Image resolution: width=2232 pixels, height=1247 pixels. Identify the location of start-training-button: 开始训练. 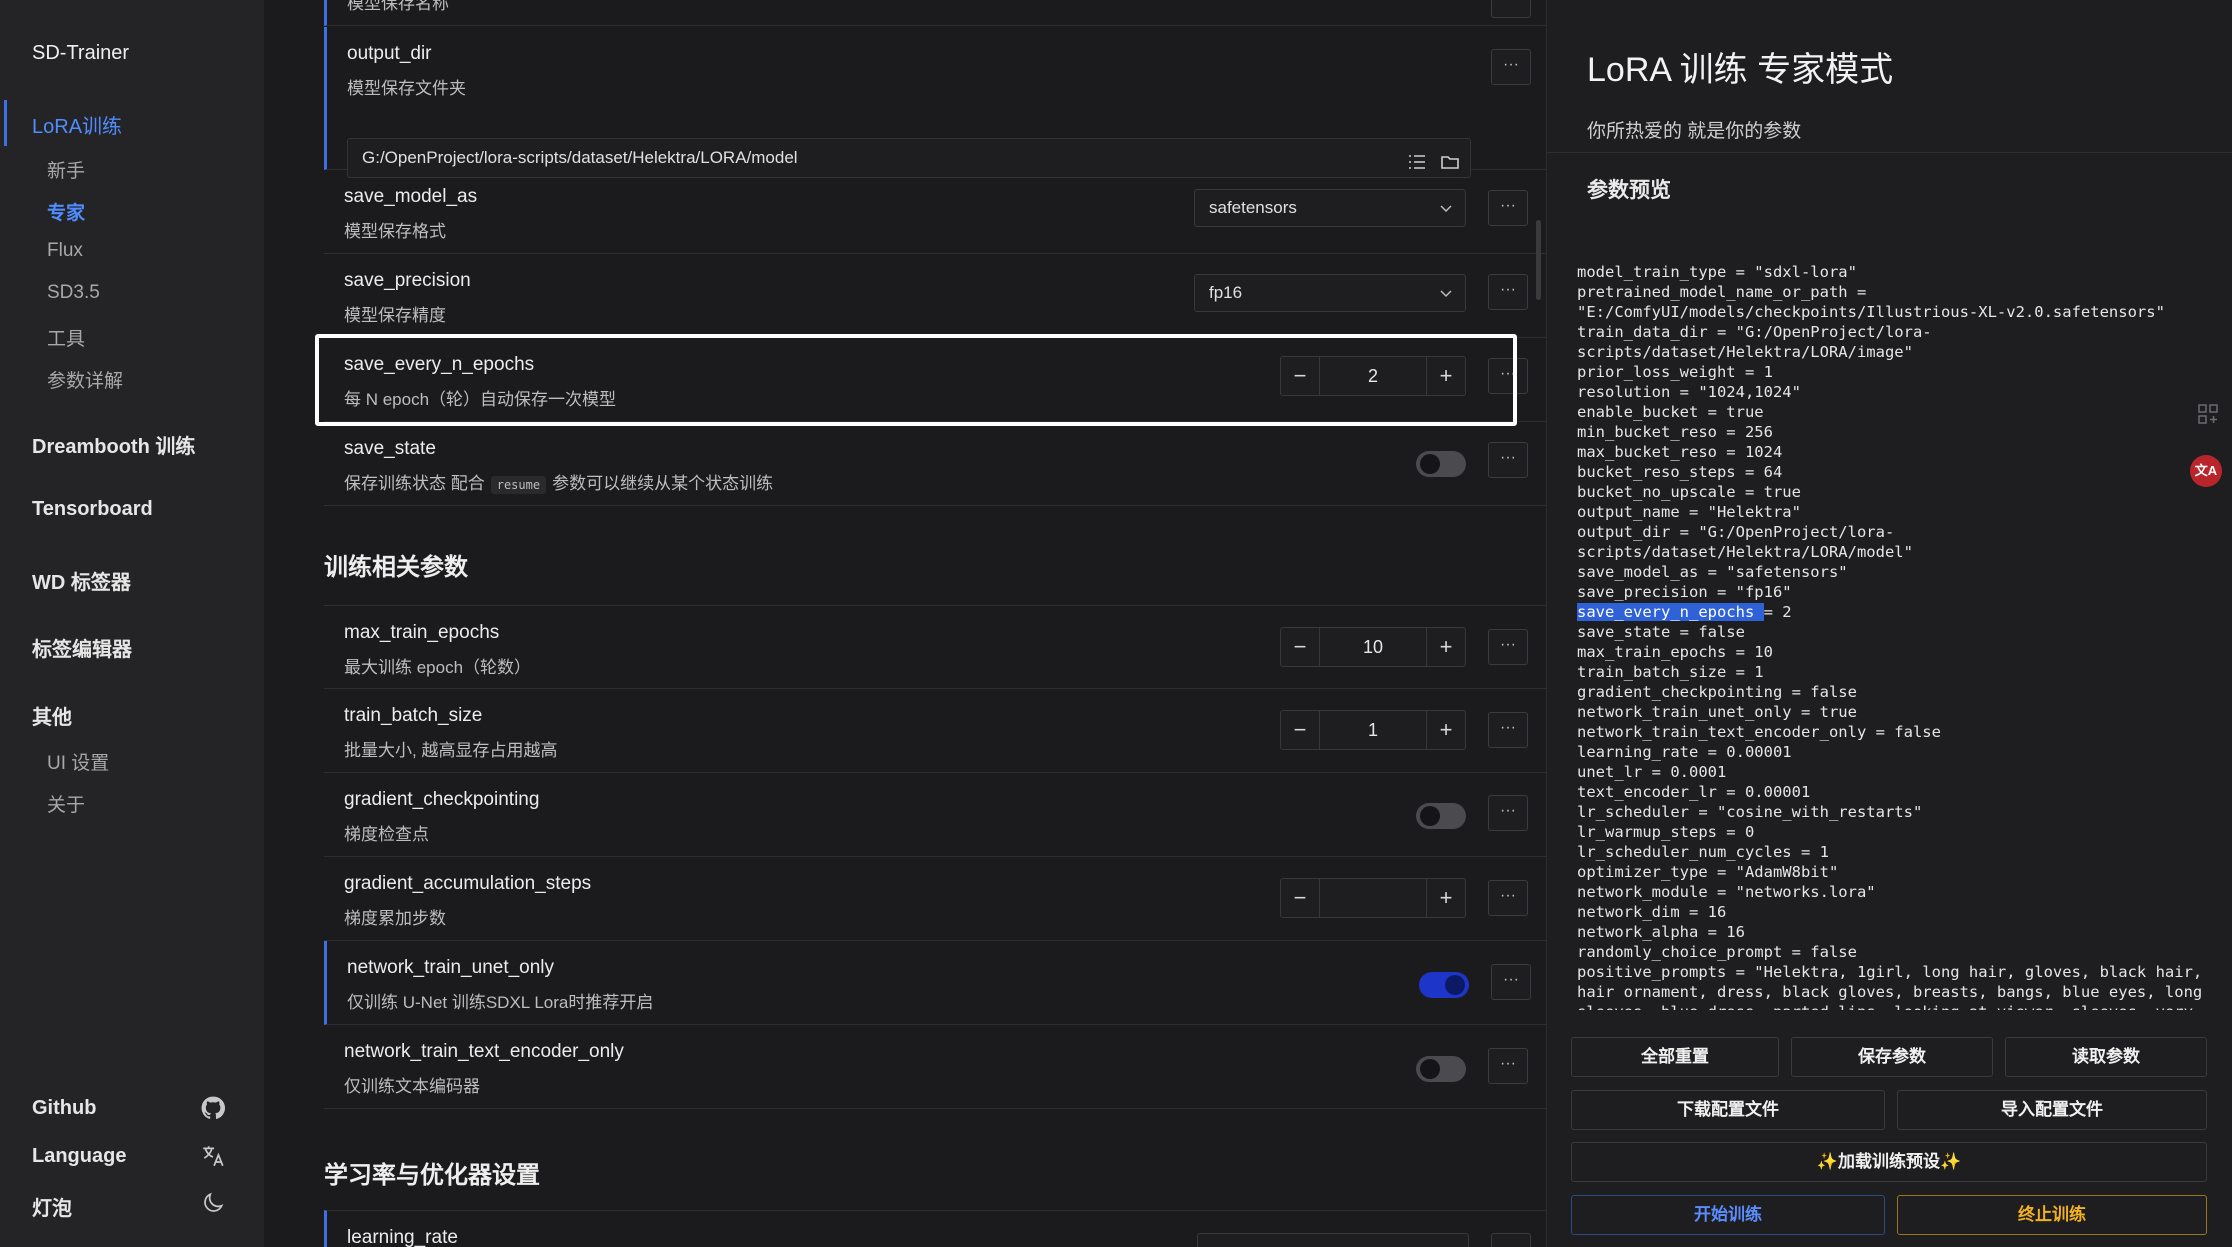
(1728, 1215).